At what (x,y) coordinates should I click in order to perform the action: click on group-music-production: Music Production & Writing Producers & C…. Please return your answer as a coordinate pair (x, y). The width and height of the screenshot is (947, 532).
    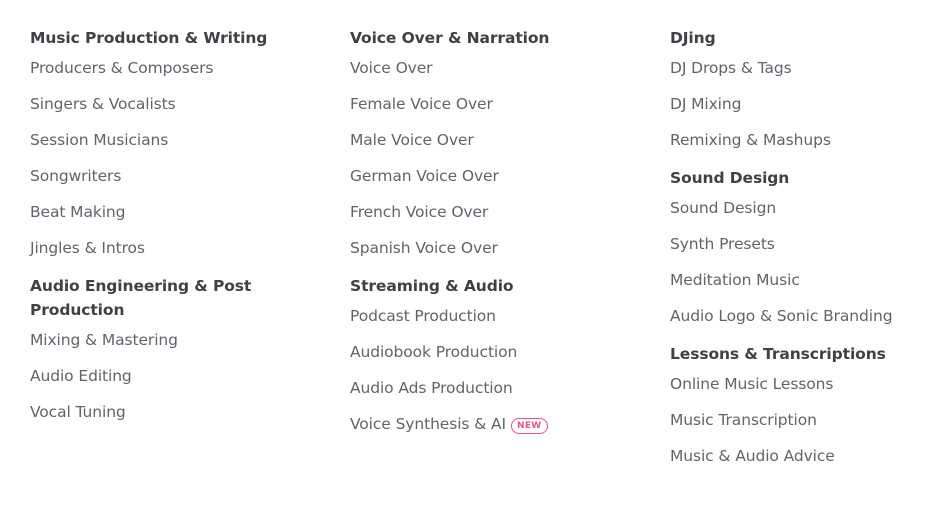
    Looking at the image, I should click on (165, 143).